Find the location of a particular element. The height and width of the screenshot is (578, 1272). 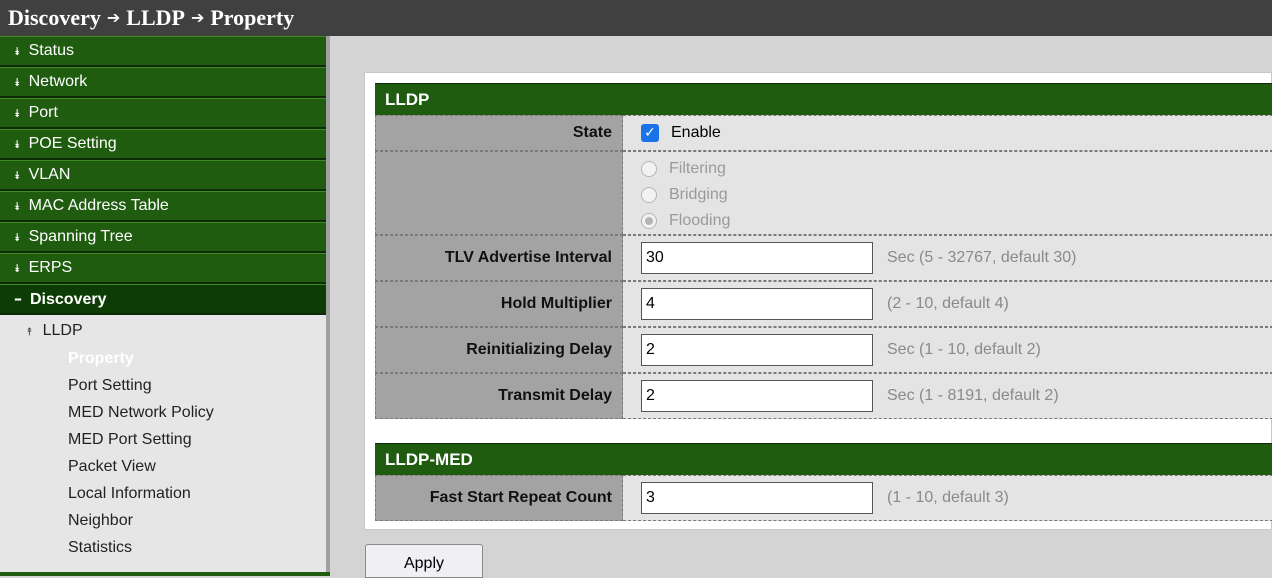

transmit-delay-value-cell: Sec (1 - 8191, default 2) is located at coordinates (947, 396).